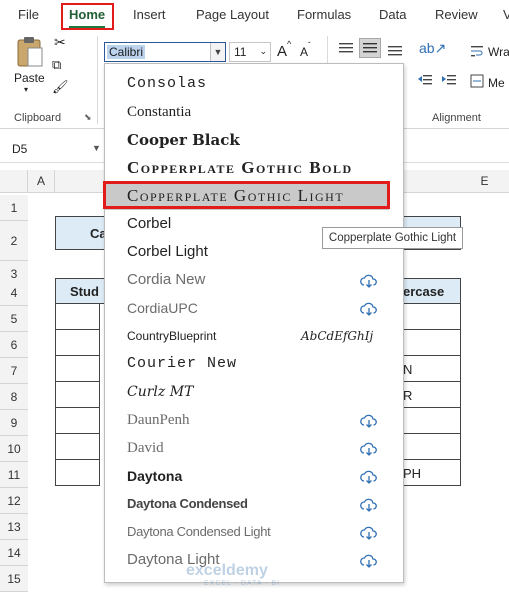  Describe the element at coordinates (28, 14) in the screenshot. I see `tab-file: File` at that location.